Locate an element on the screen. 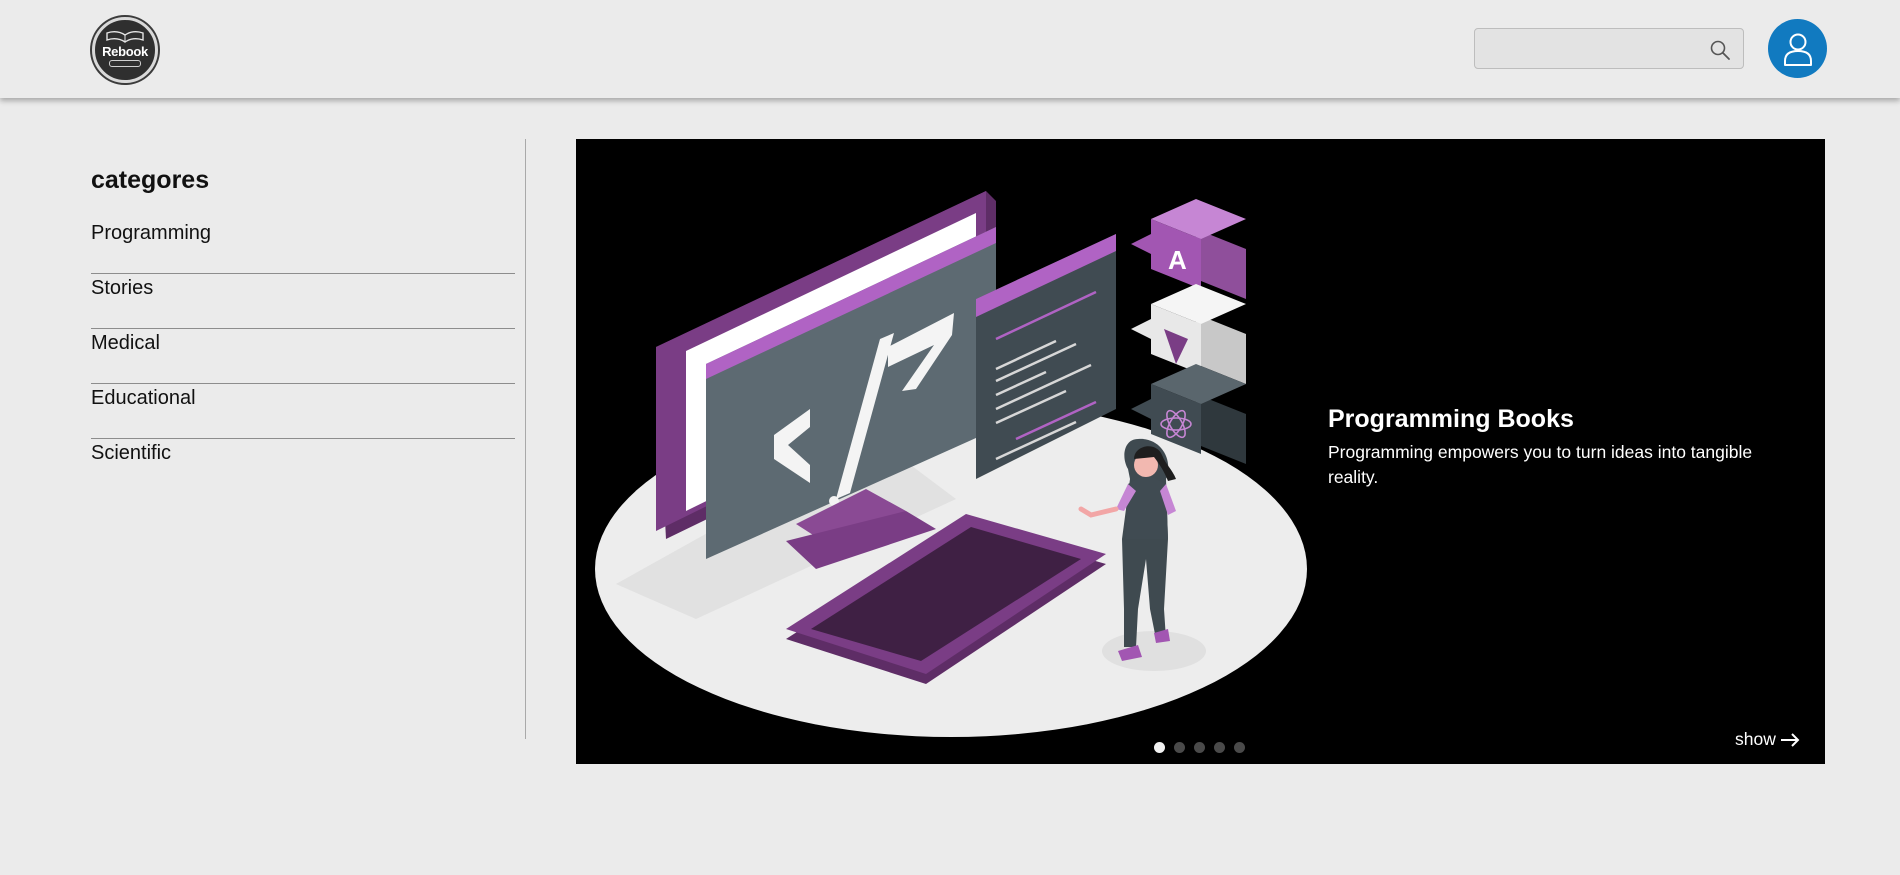 Image resolution: width=1900 pixels, height=875 pixels. slide-title: Programming Books is located at coordinates (1451, 419).